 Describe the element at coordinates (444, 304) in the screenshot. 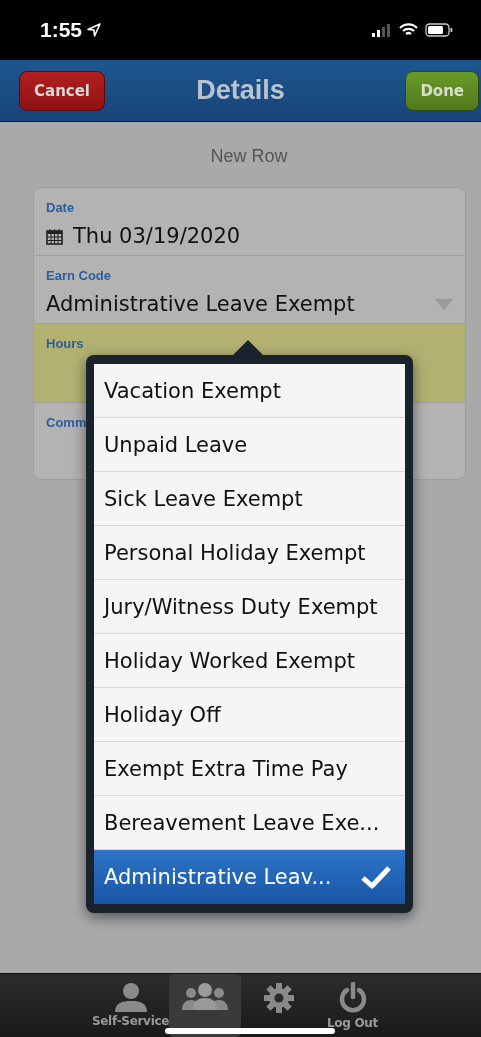

I see `dropdown-arrow-icon` at that location.